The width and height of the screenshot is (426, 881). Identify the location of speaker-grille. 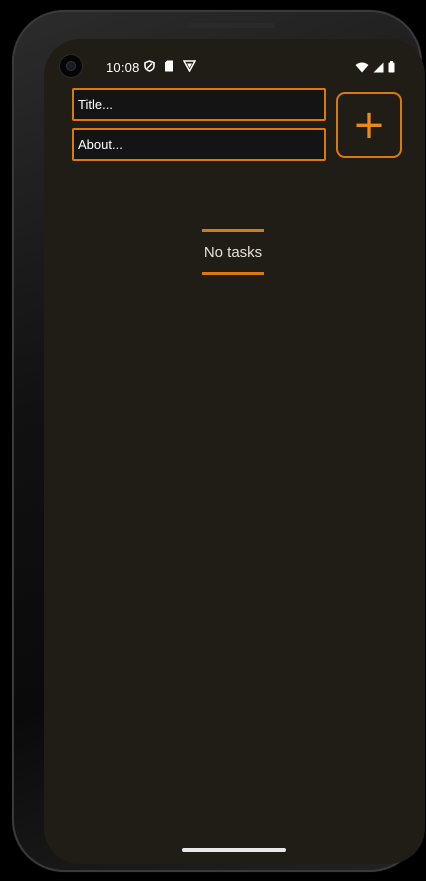
(231, 25).